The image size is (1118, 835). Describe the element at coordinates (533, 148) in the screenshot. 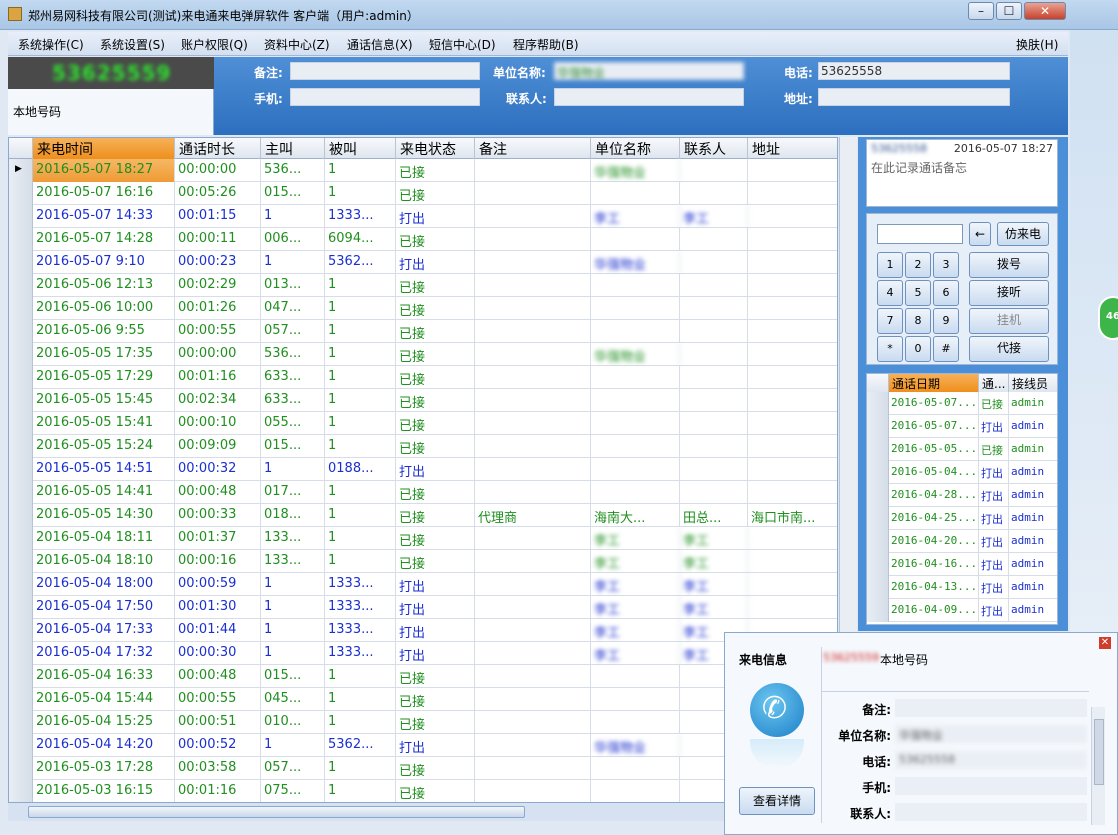

I see `col-note: 备注` at that location.